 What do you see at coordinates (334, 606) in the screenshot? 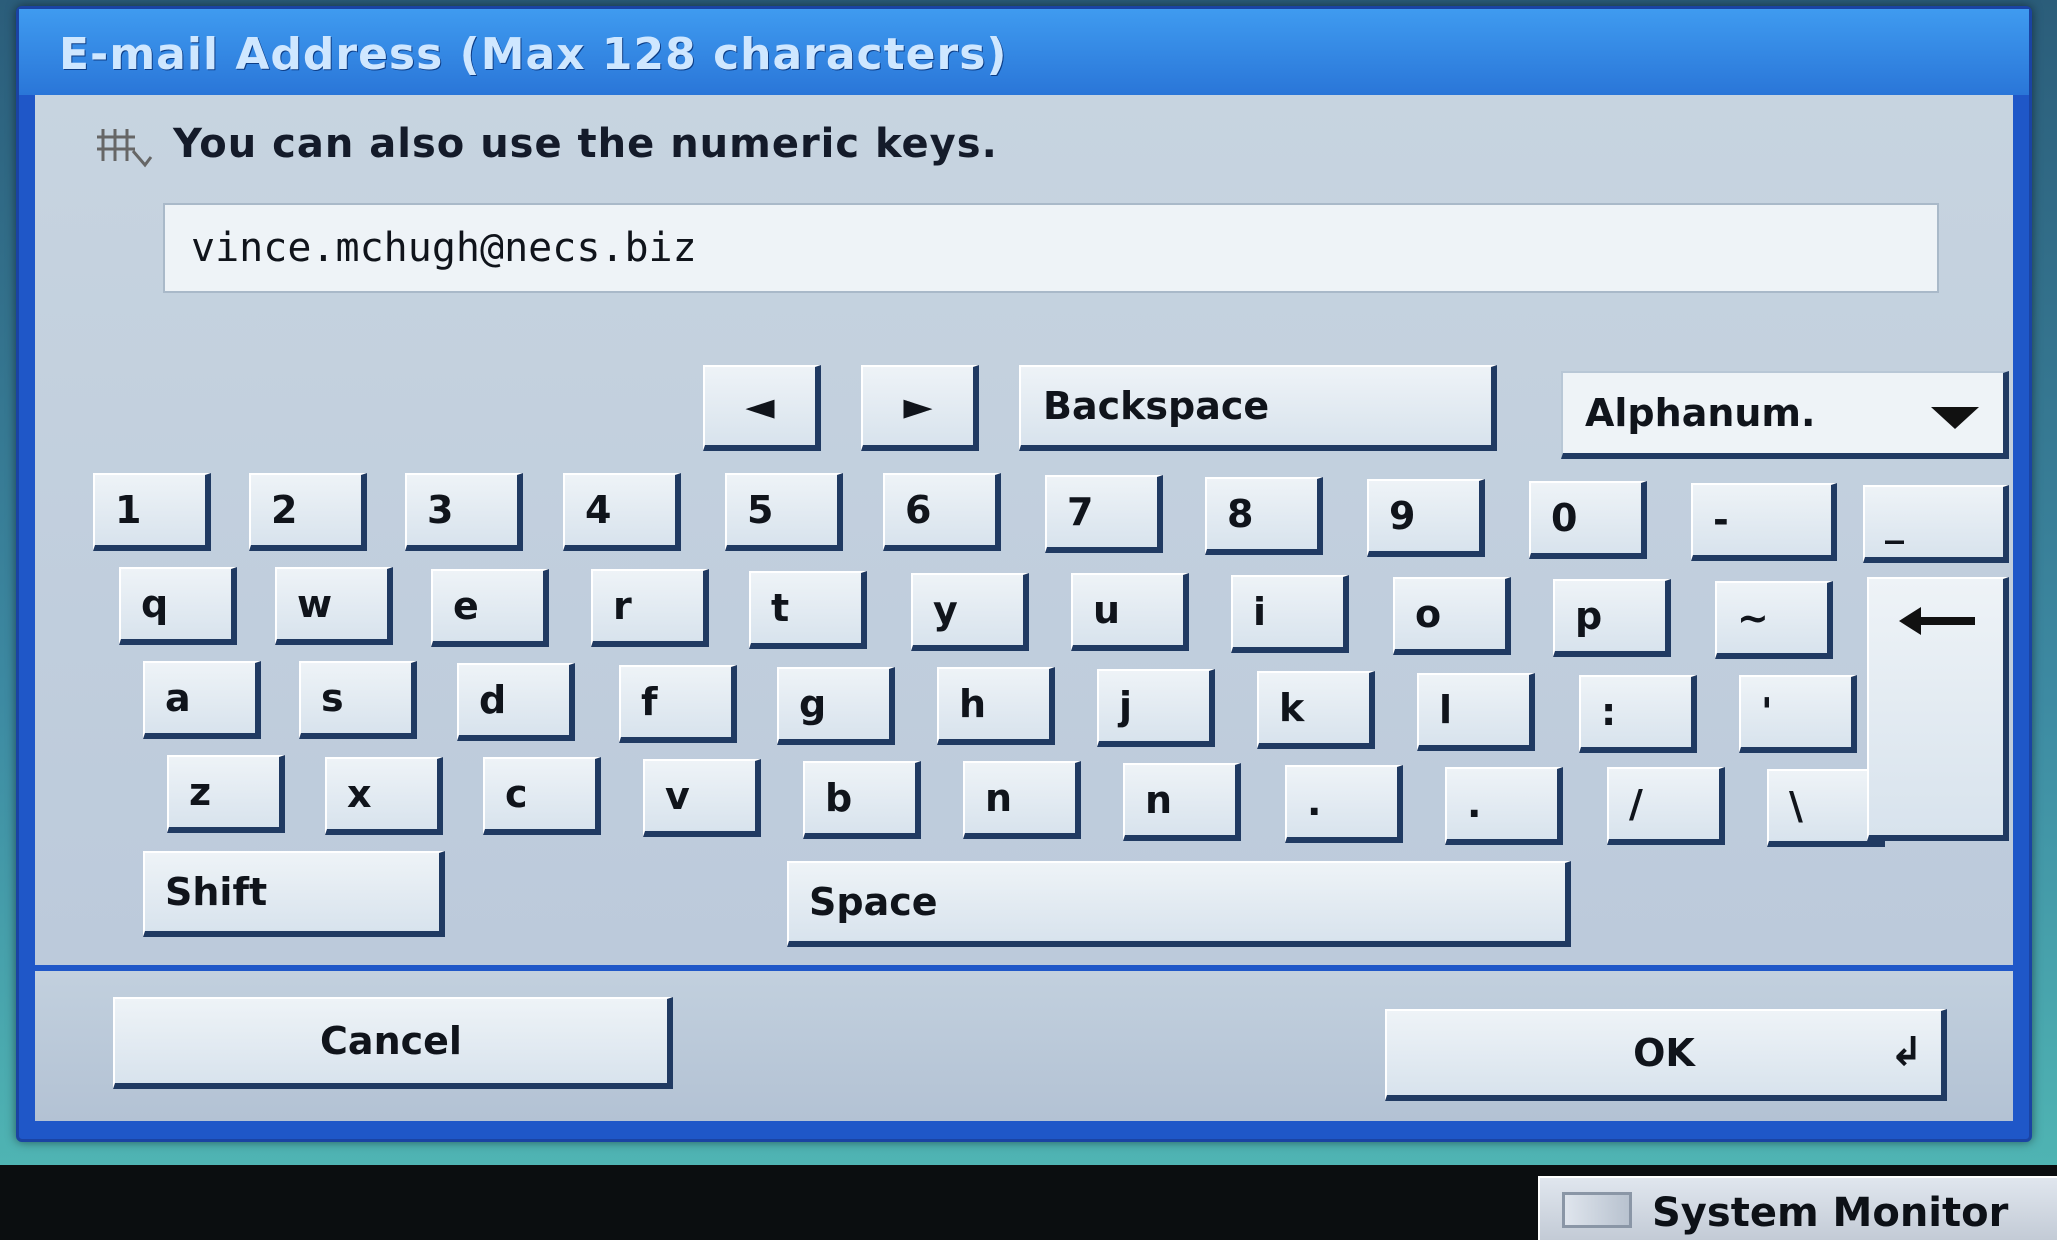
I see `key-w: w` at bounding box center [334, 606].